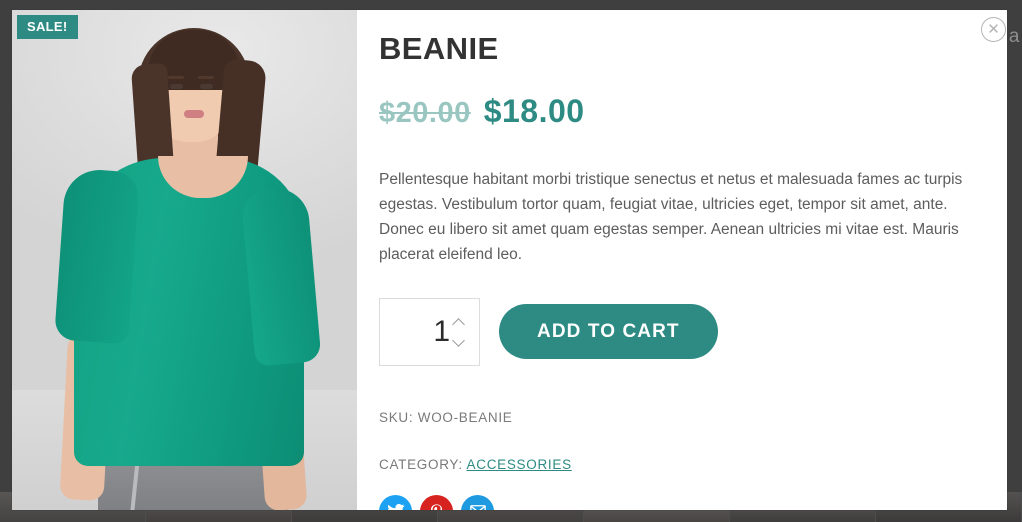 The width and height of the screenshot is (1022, 522). Describe the element at coordinates (678, 502) in the screenshot. I see `share-buttons` at that location.